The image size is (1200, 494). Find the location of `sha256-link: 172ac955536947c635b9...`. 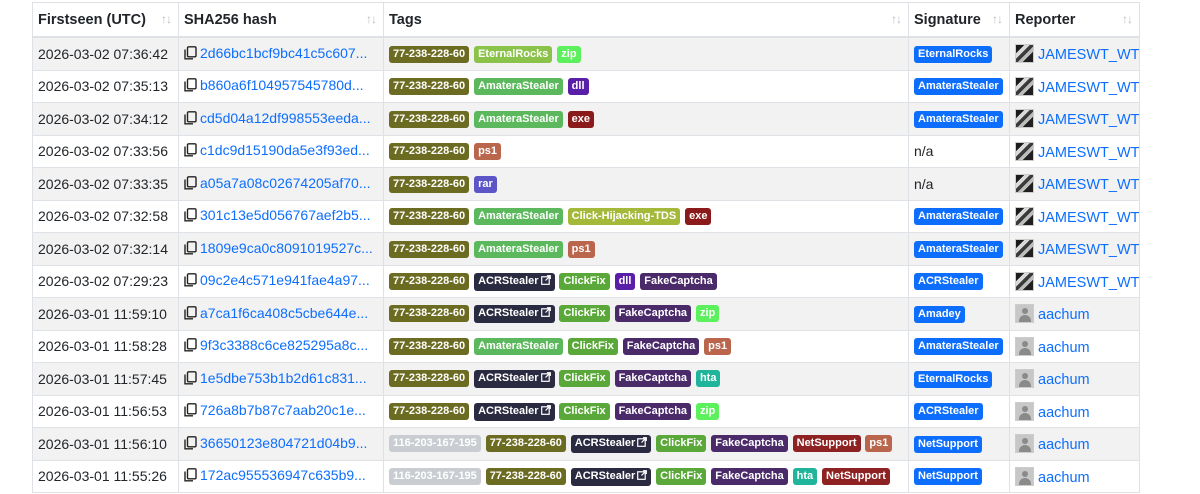

sha256-link: 172ac955536947c635b9... is located at coordinates (283, 475).